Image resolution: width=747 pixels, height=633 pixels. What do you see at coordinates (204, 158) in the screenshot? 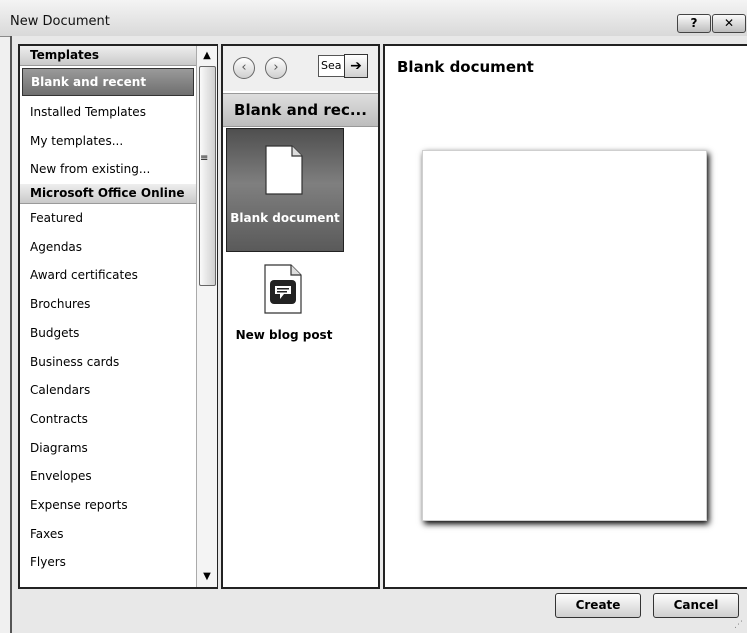
I see `scrollbar-grip-icon: ≡` at bounding box center [204, 158].